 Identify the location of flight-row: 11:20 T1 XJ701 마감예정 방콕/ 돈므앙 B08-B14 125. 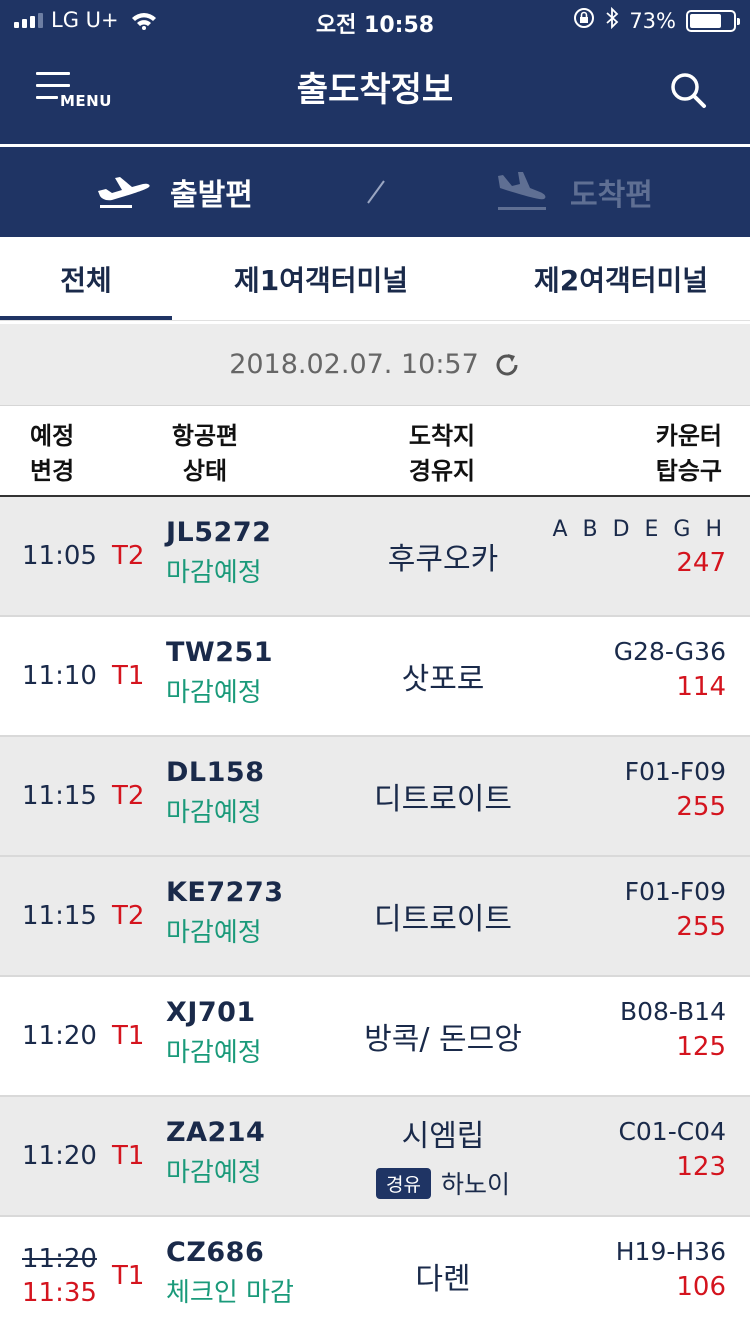
(375, 1037).